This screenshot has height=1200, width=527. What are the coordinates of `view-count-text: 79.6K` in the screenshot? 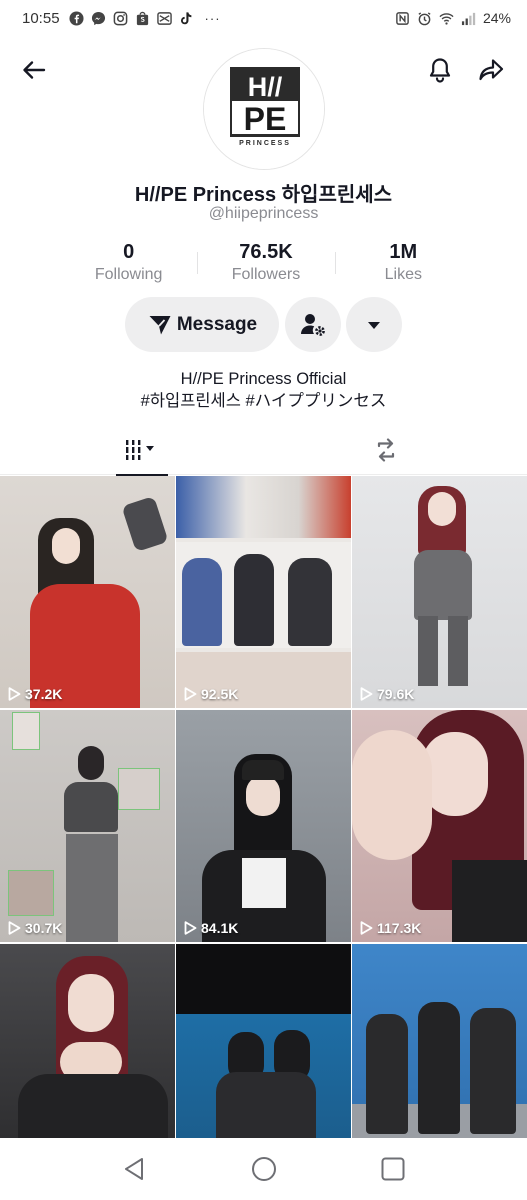 It's located at (396, 694).